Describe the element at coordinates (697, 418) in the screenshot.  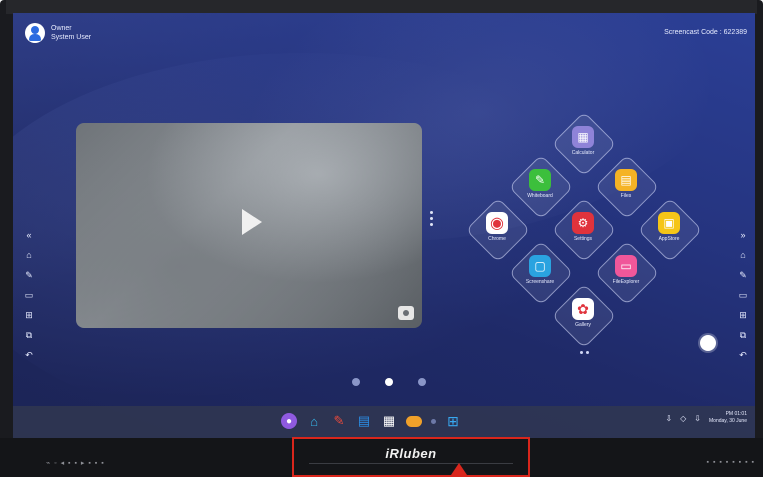
I see `volume-icon: ⇩` at that location.